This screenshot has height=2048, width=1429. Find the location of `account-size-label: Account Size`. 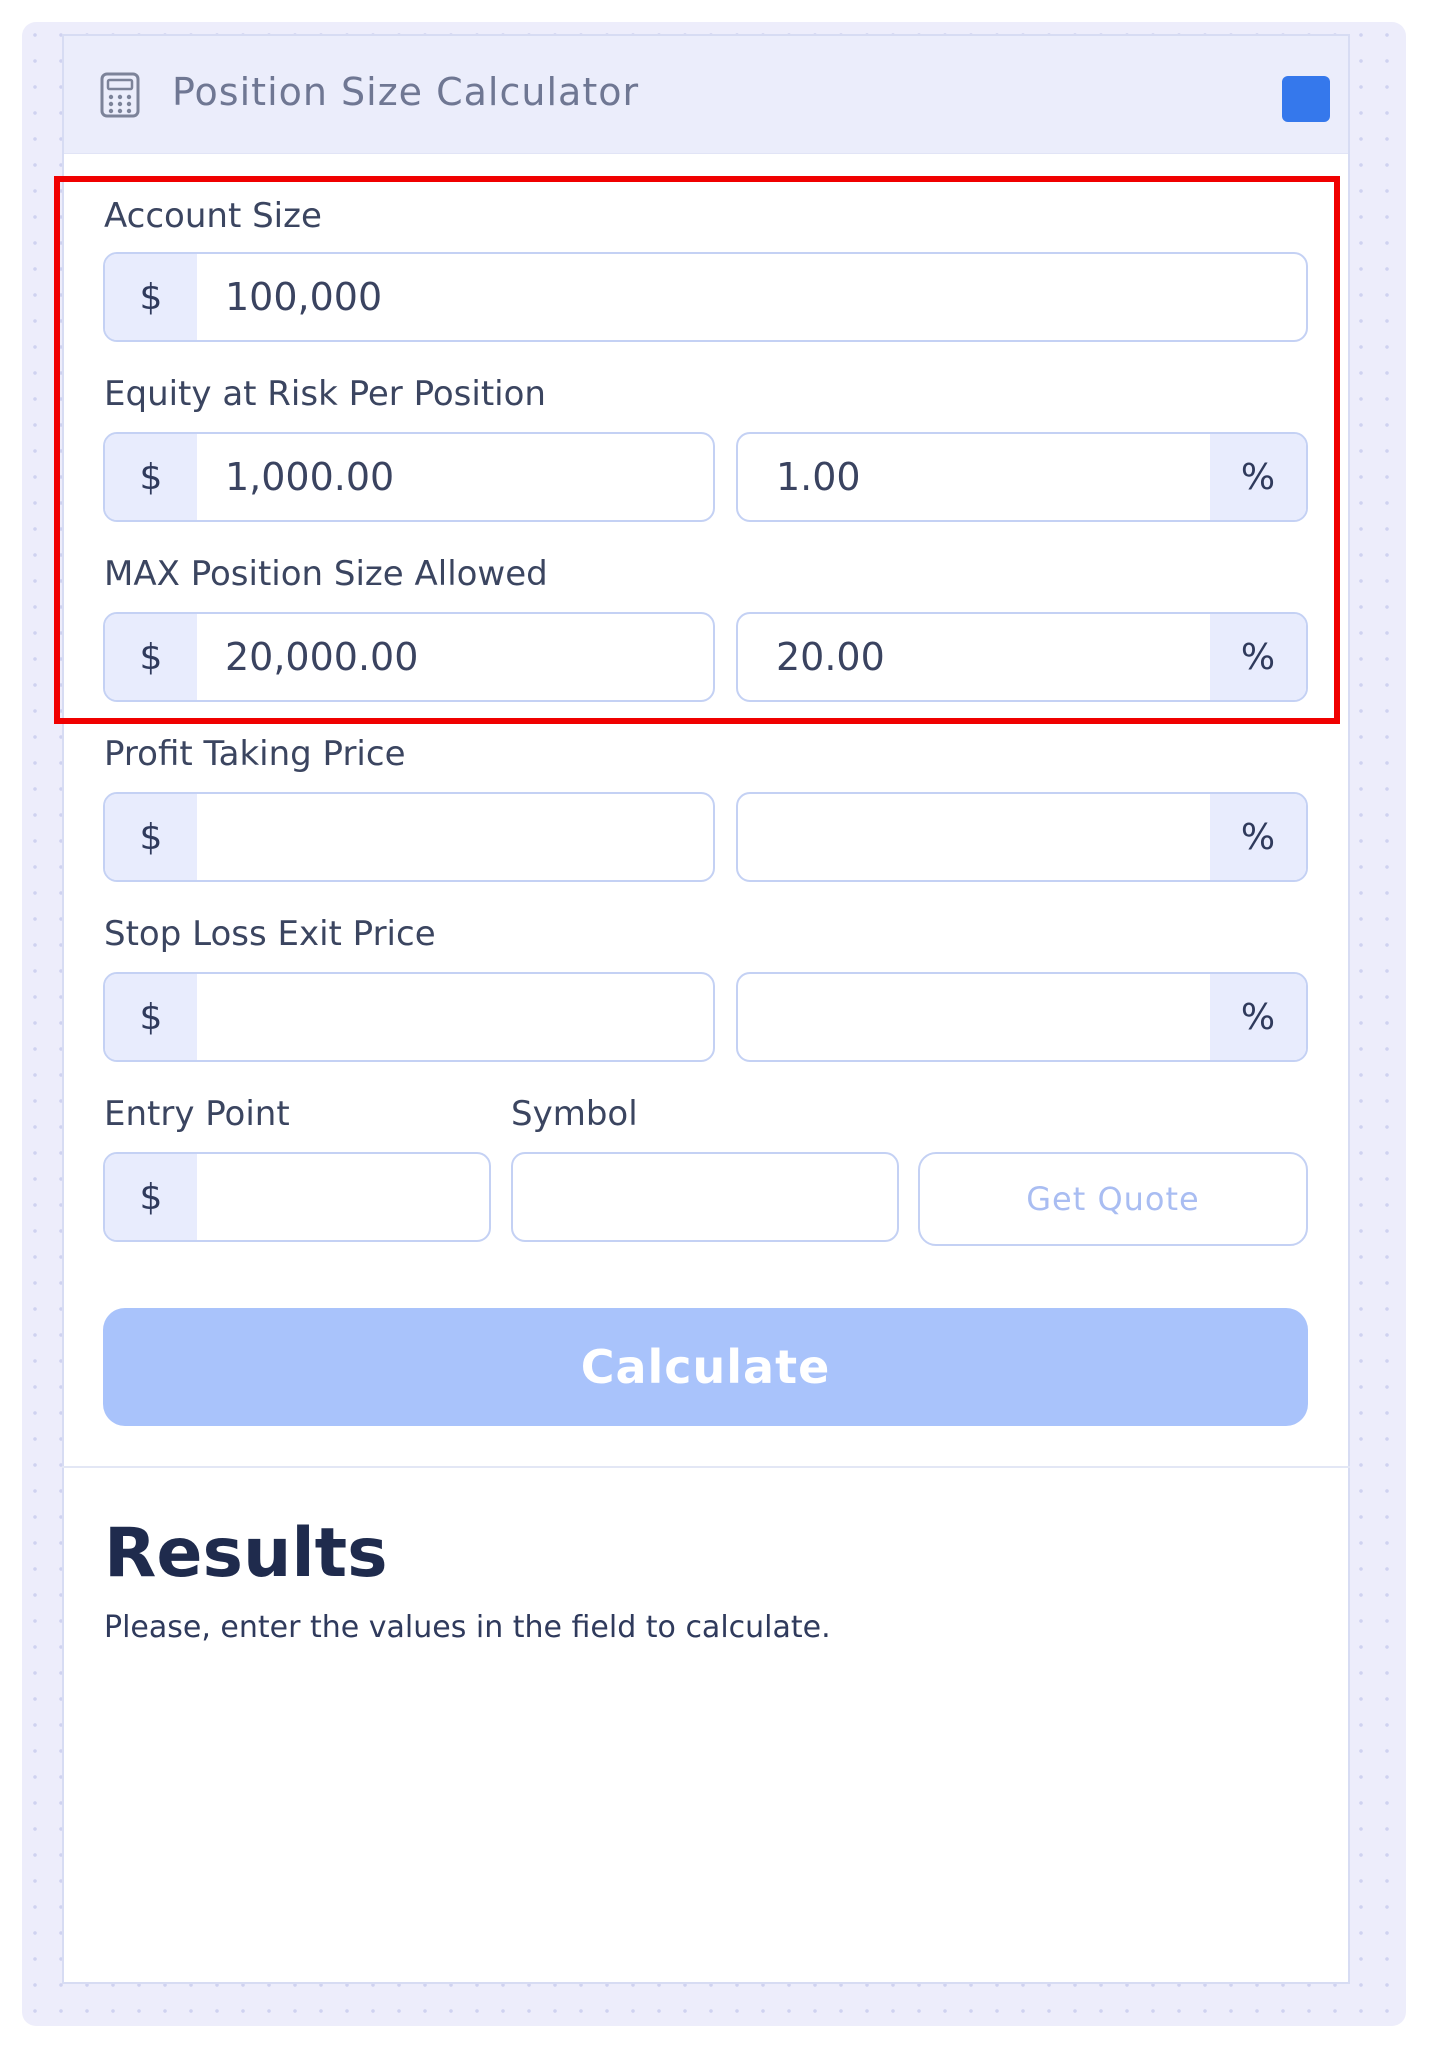

account-size-label: Account Size is located at coordinates (213, 216).